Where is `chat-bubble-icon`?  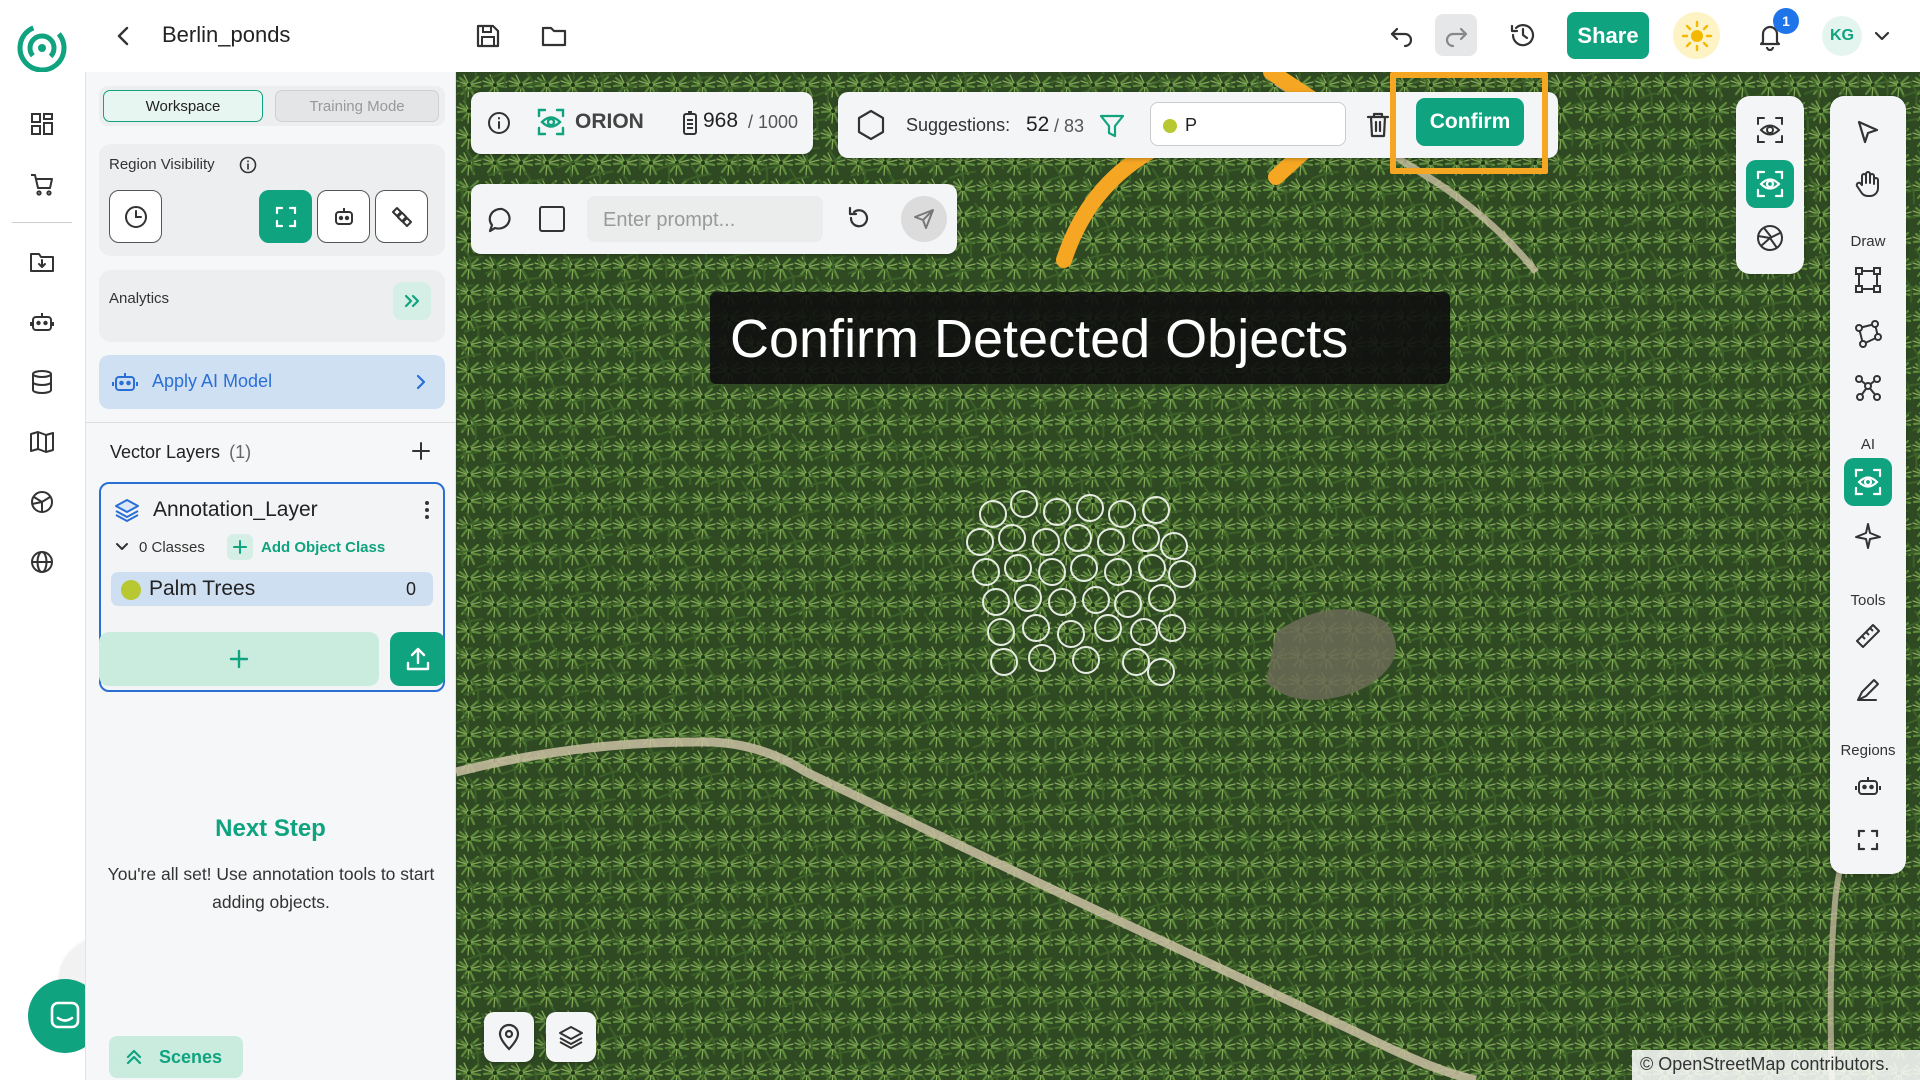 chat-bubble-icon is located at coordinates (502, 220).